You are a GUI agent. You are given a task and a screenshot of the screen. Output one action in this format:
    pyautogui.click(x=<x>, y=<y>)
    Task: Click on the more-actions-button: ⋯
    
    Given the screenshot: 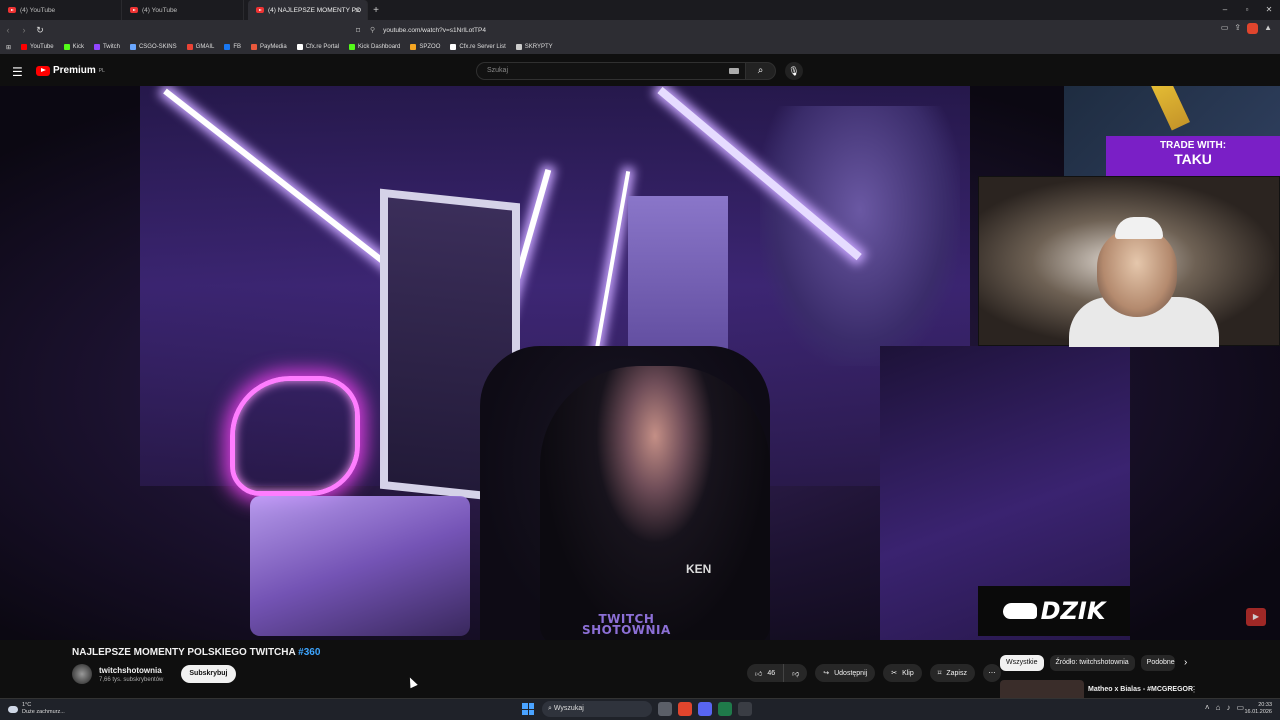 What is the action you would take?
    pyautogui.click(x=991, y=673)
    